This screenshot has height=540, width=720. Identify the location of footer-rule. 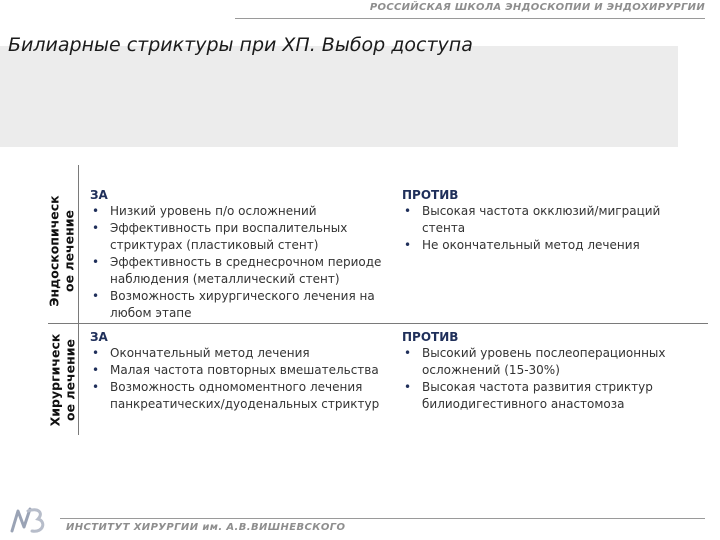
(382, 518).